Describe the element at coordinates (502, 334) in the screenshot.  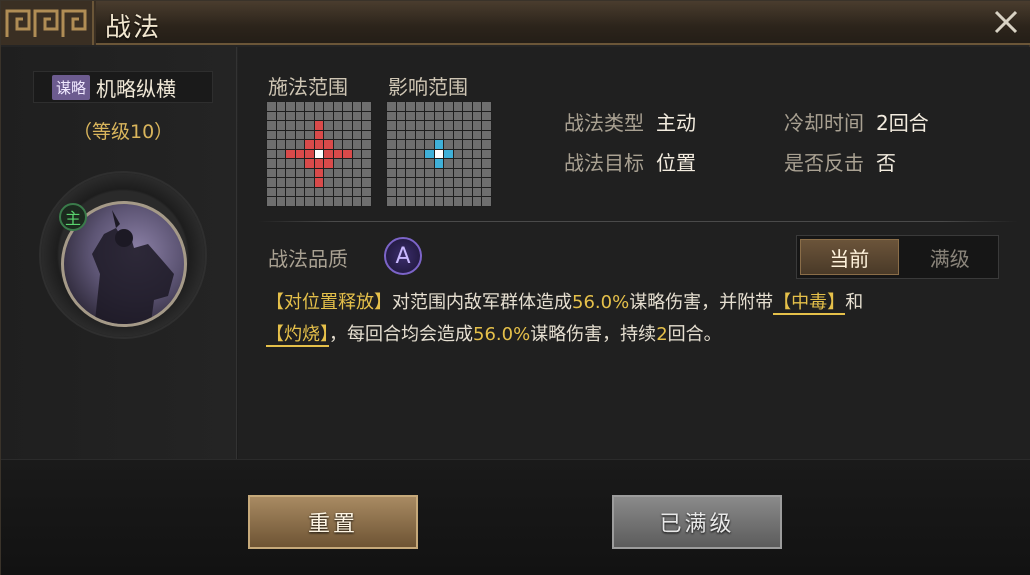
I see `desc-damage-rate: 56.0%` at that location.